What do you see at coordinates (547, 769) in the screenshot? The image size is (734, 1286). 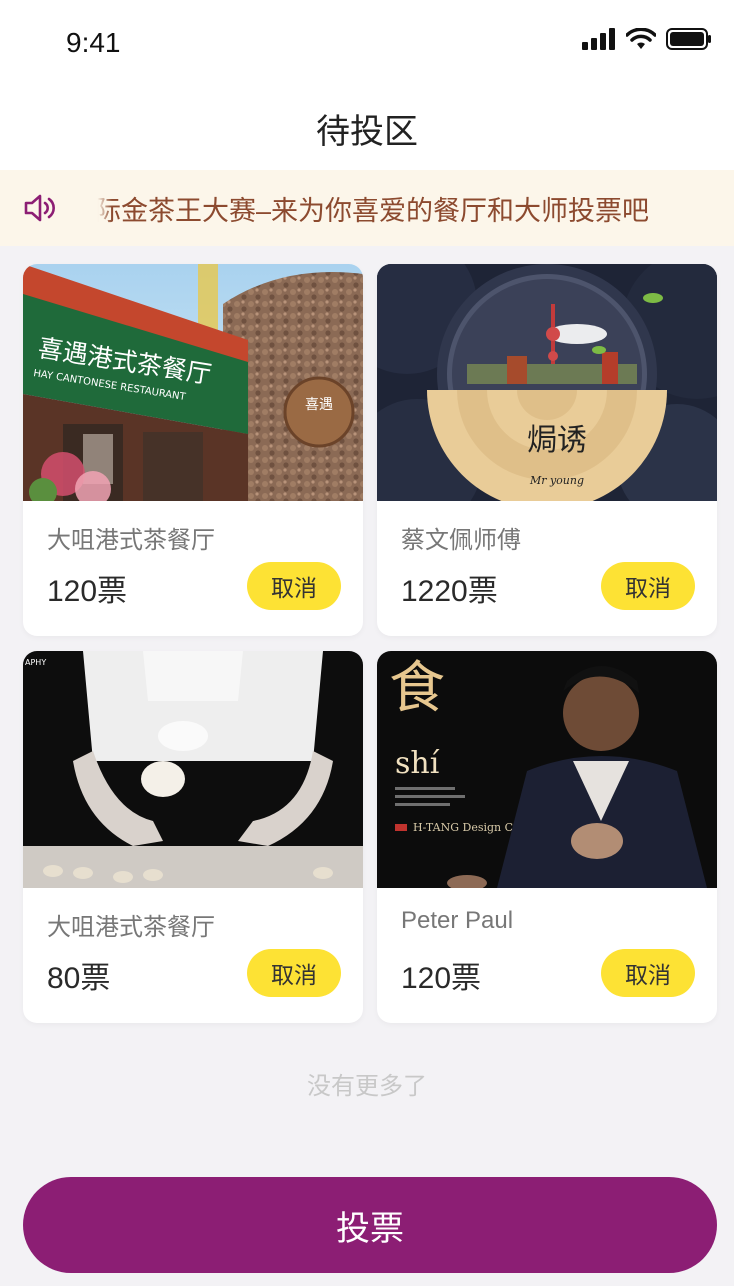 I see `chef-portrait-photo: 食 shí H-TANG Design Center` at bounding box center [547, 769].